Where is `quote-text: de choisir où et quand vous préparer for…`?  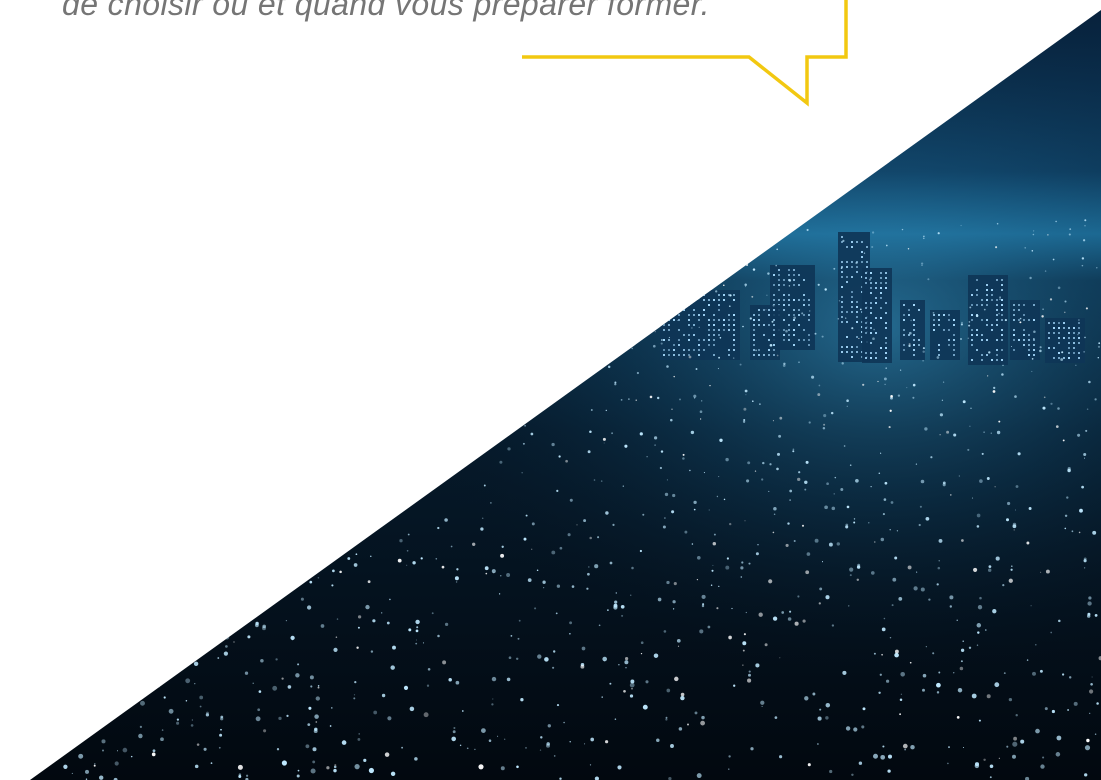 quote-text: de choisir où et quand vous préparer for… is located at coordinates (386, 11).